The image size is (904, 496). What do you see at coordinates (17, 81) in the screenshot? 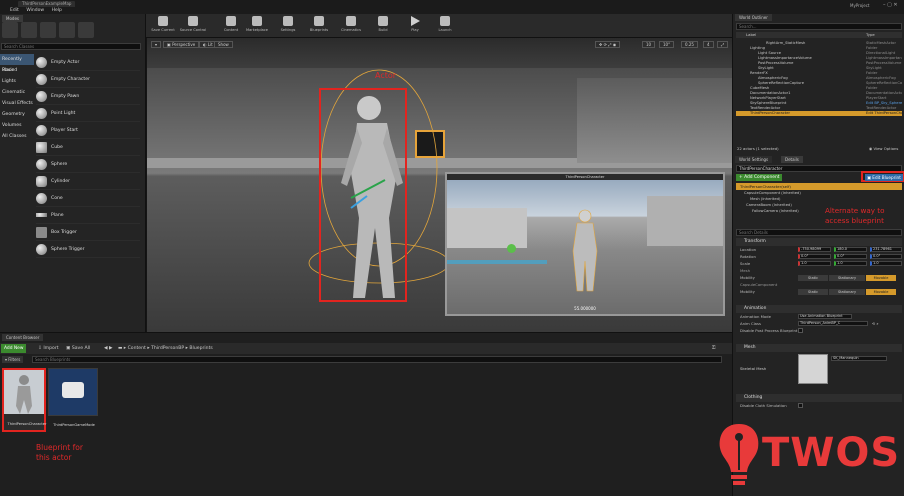
I see `category-lights: Lights` at bounding box center [17, 81].